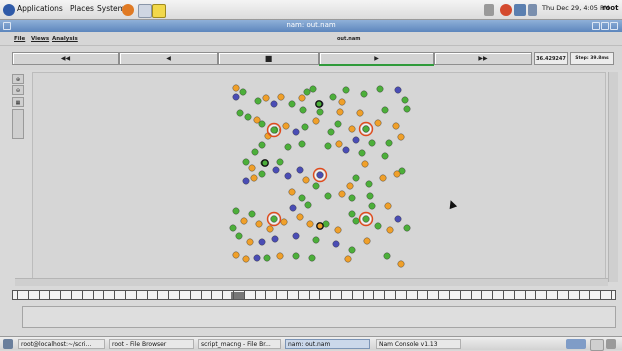 The width and height of the screenshot is (622, 351). Describe the element at coordinates (40, 8) in the screenshot. I see `applications-menu: Applications` at that location.